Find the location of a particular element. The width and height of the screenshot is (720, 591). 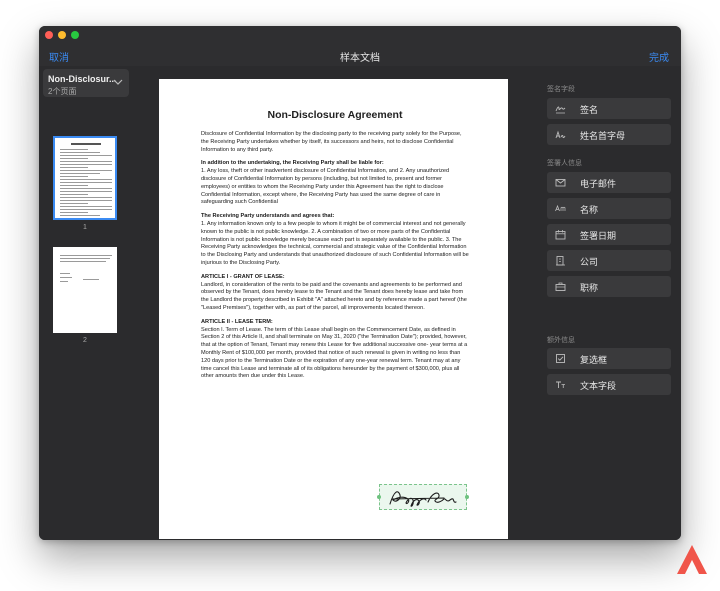

initials-icon is located at coordinates (560, 134).